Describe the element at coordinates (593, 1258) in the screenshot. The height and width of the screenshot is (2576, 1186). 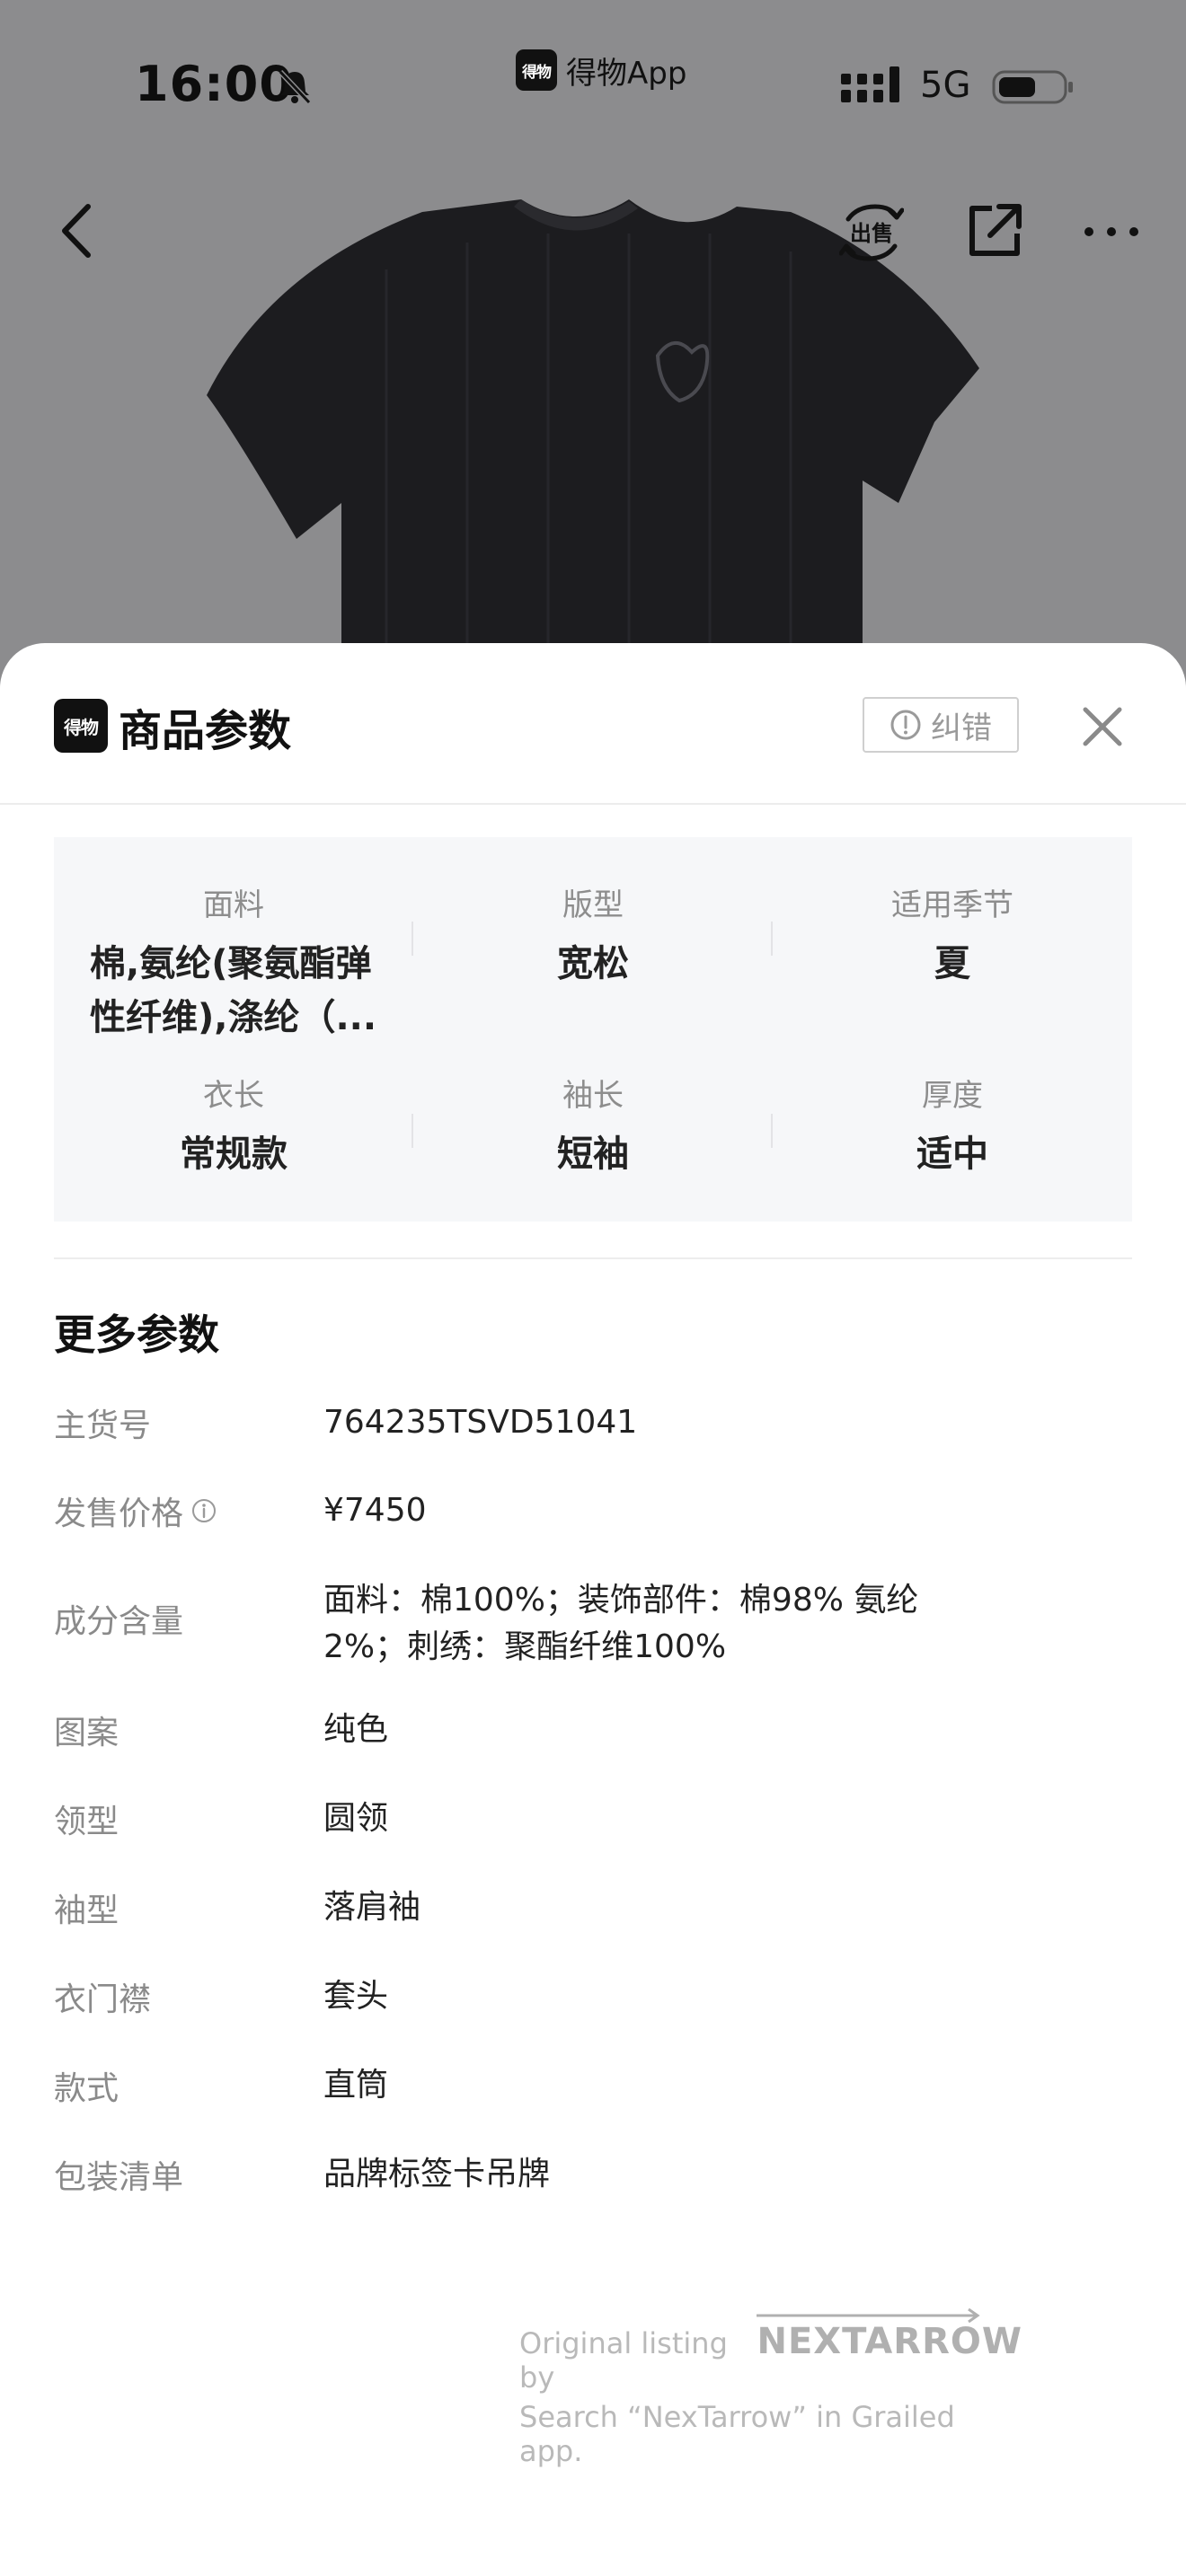
I see `section-divider` at that location.